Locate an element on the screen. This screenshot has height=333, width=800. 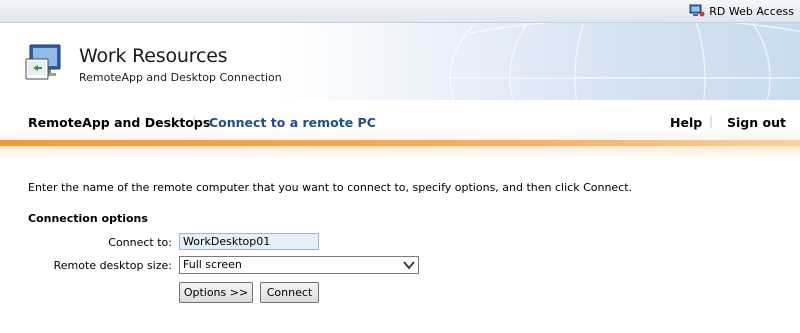
connect-to-input is located at coordinates (249, 241).